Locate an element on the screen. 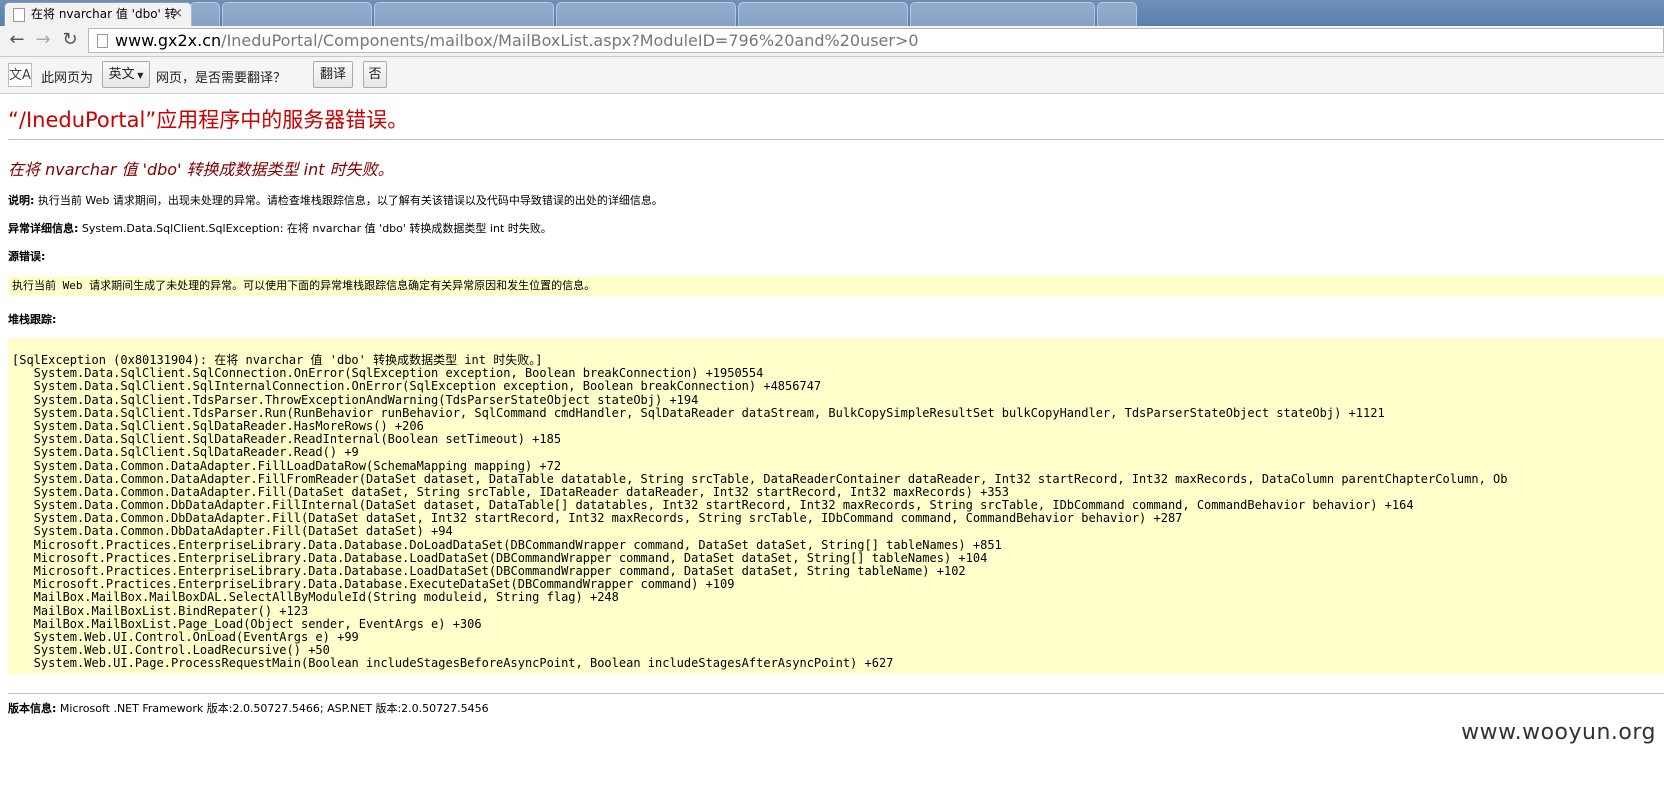  description-label: 说明: is located at coordinates (21, 200).